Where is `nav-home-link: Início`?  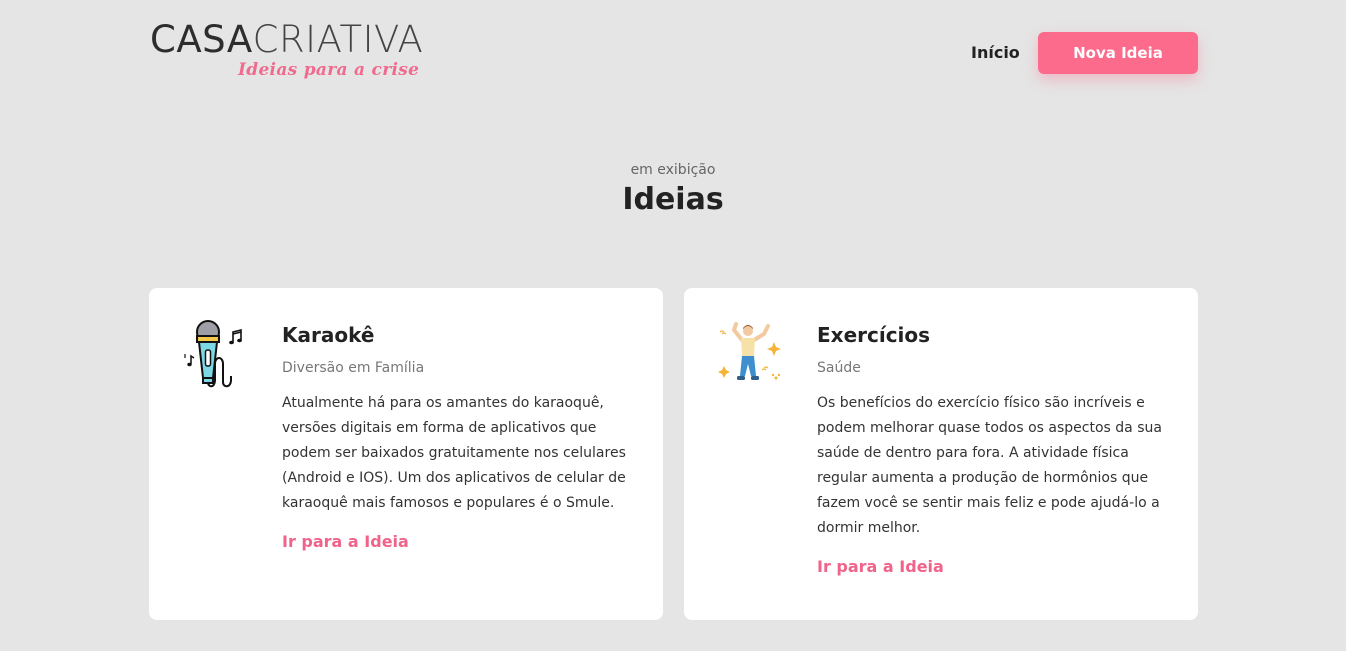
nav-home-link: Início is located at coordinates (995, 52).